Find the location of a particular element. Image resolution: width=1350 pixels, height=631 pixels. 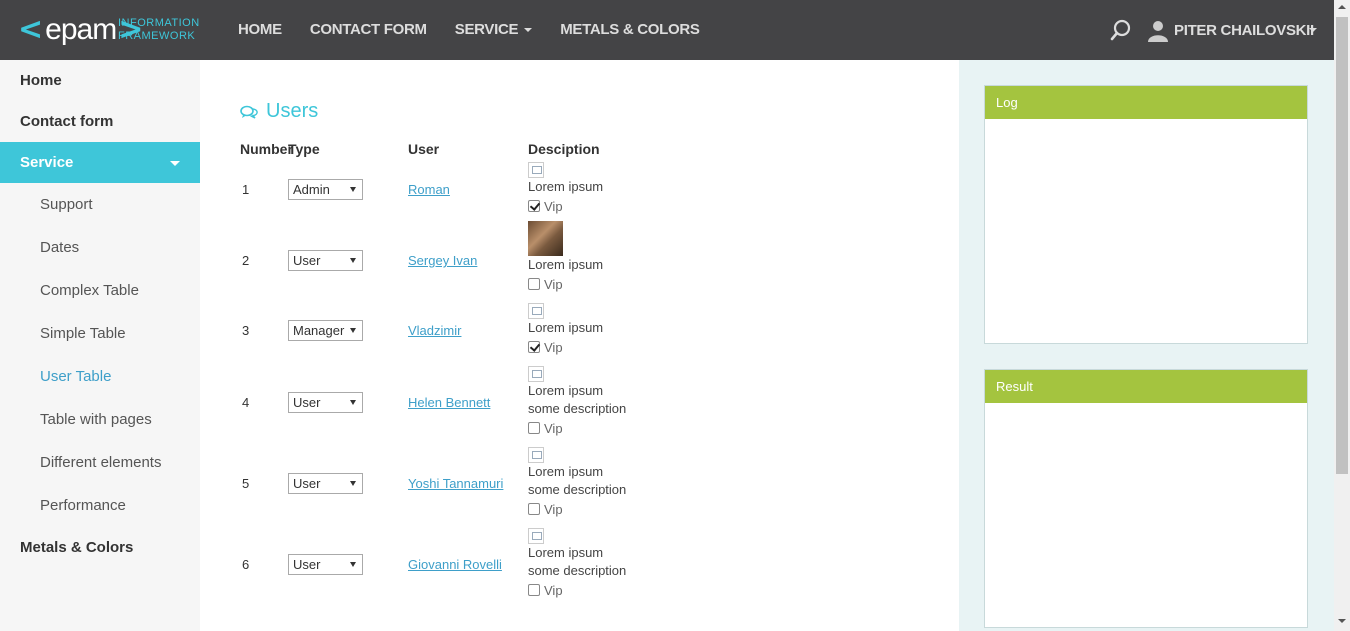

user-link: Sergey Ivan is located at coordinates (442, 260).